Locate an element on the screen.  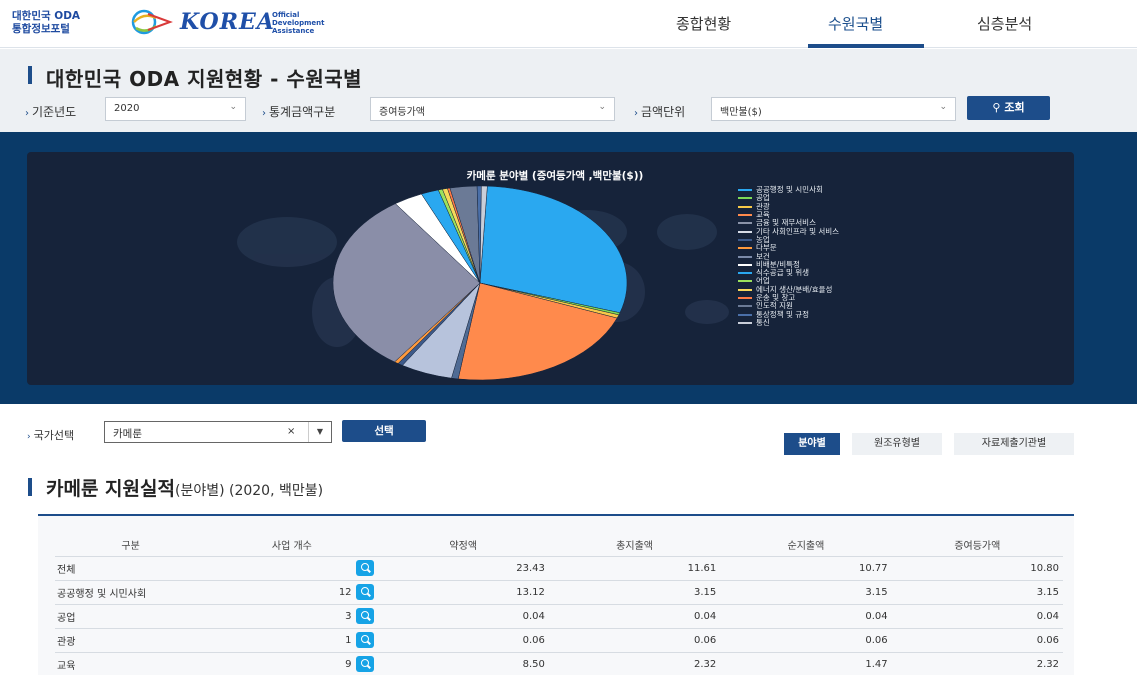
row-net-disbursement: 10.77 is located at coordinates (806, 567).